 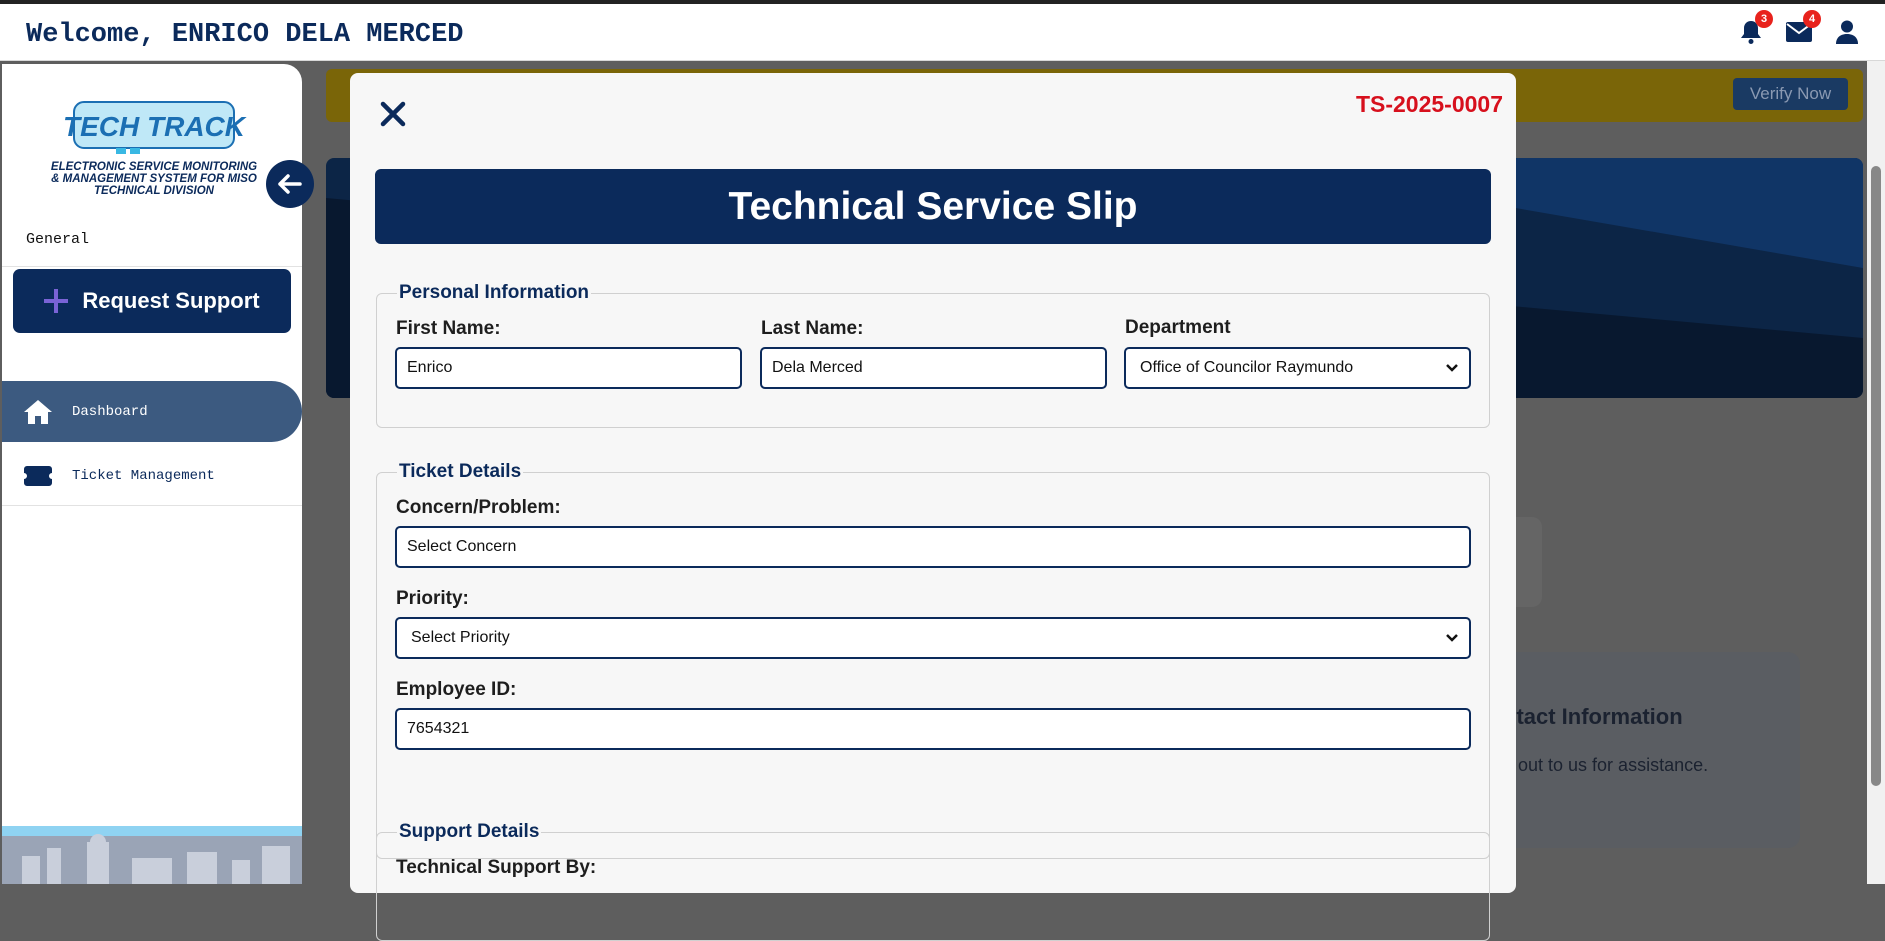 What do you see at coordinates (1812, 19) in the screenshot?
I see `messages-badge: 4` at bounding box center [1812, 19].